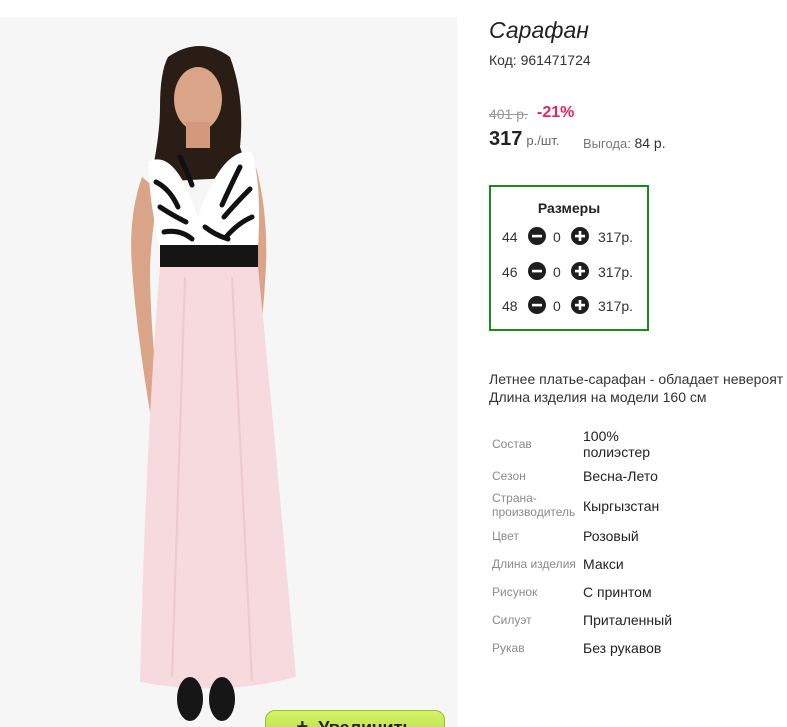  Describe the element at coordinates (603, 564) in the screenshot. I see `spec-value: Макси` at that location.